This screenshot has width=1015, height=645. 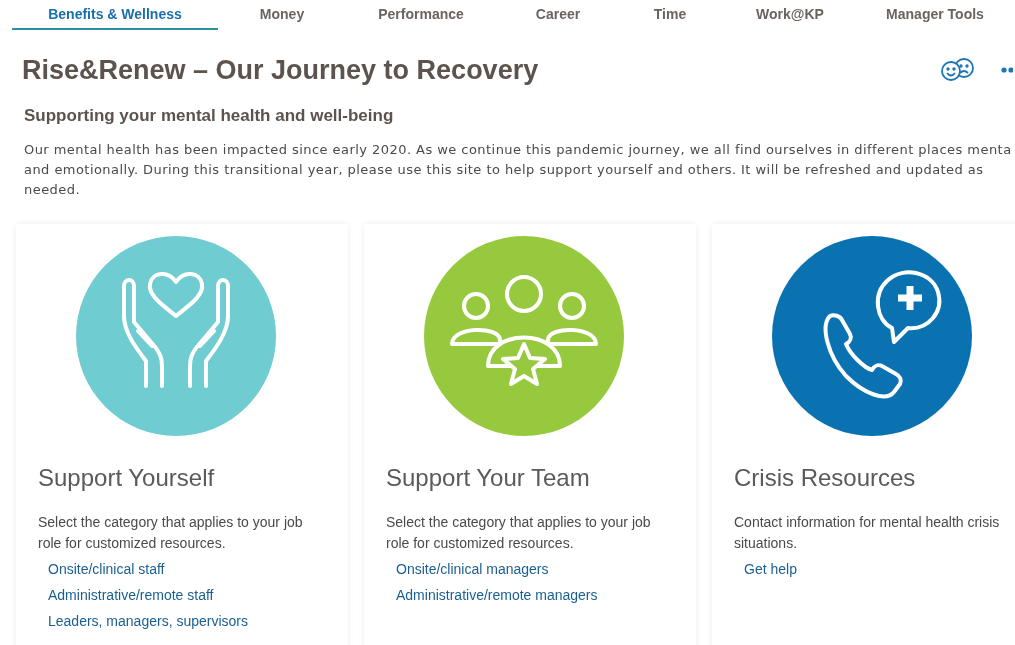 I want to click on nav-tab: Career, so click(x=558, y=15).